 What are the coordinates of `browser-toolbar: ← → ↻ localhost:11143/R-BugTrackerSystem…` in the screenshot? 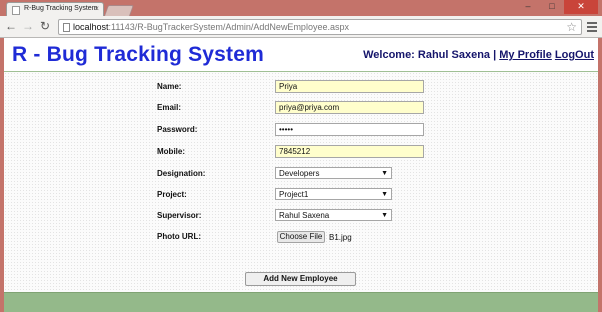 It's located at (301, 27).